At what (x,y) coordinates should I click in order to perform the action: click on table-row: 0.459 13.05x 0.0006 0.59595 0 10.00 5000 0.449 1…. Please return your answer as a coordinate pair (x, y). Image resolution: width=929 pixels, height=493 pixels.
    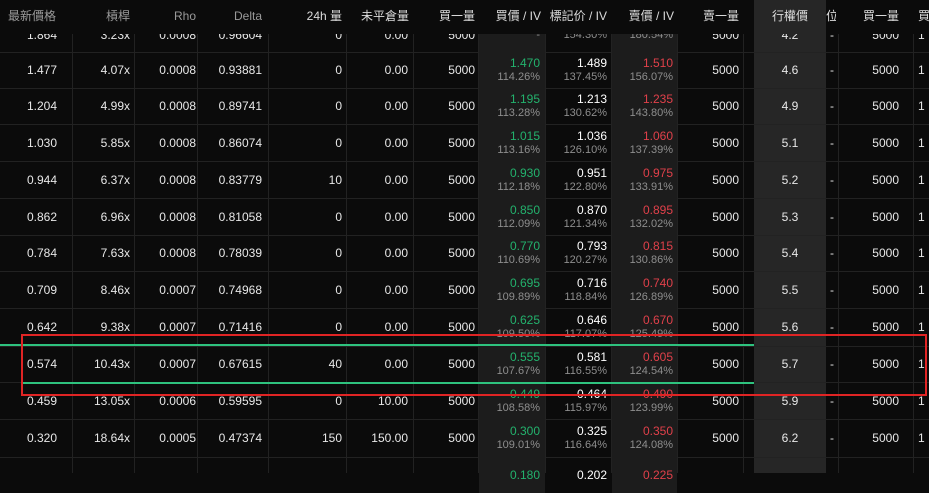
    Looking at the image, I should click on (464, 400).